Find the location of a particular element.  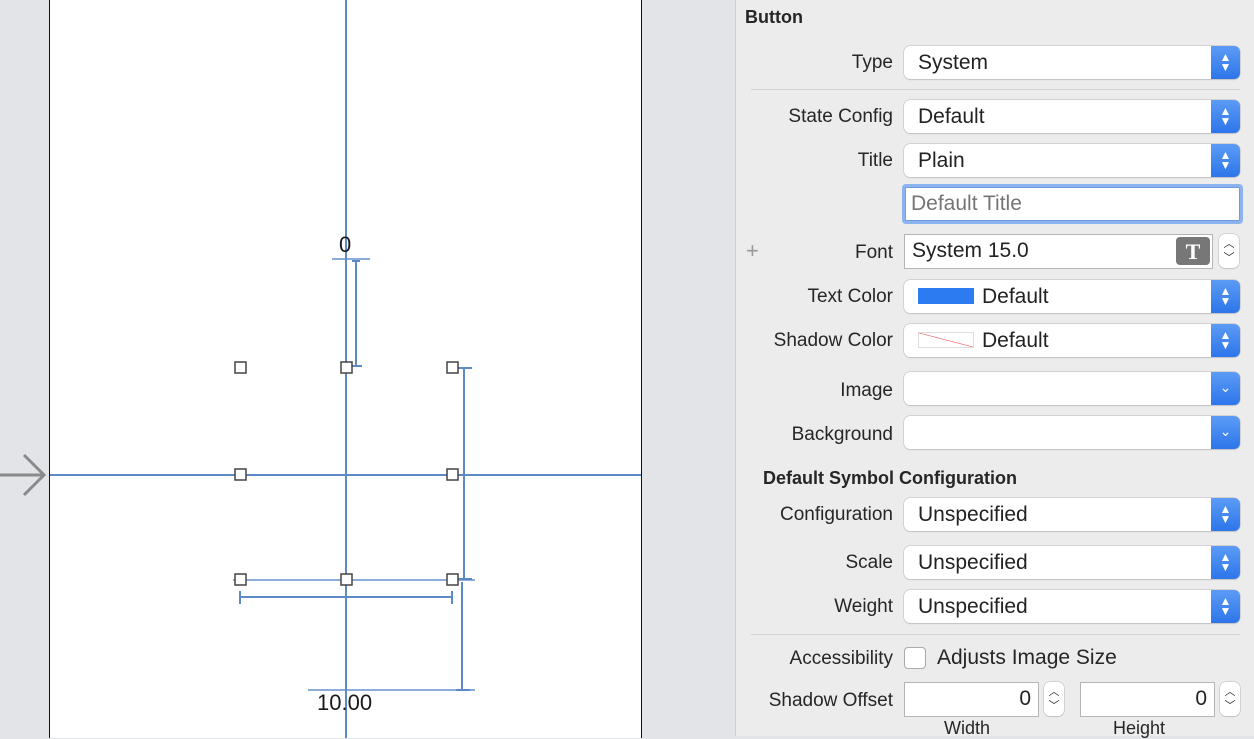

type-label: Type is located at coordinates (872, 62).